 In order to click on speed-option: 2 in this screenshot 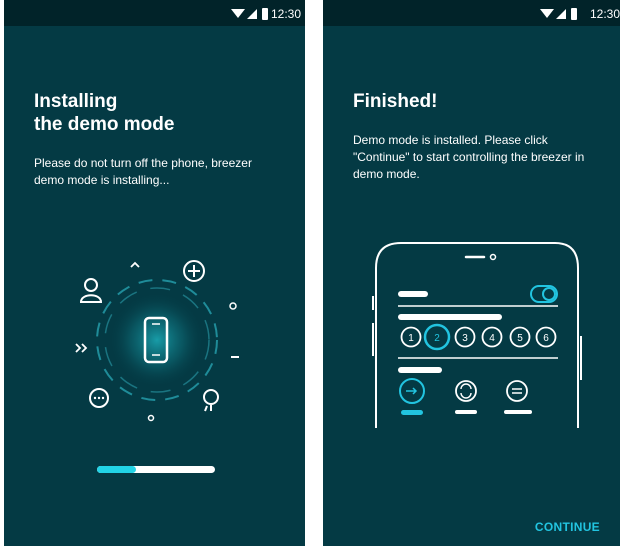, I will do `click(437, 337)`.